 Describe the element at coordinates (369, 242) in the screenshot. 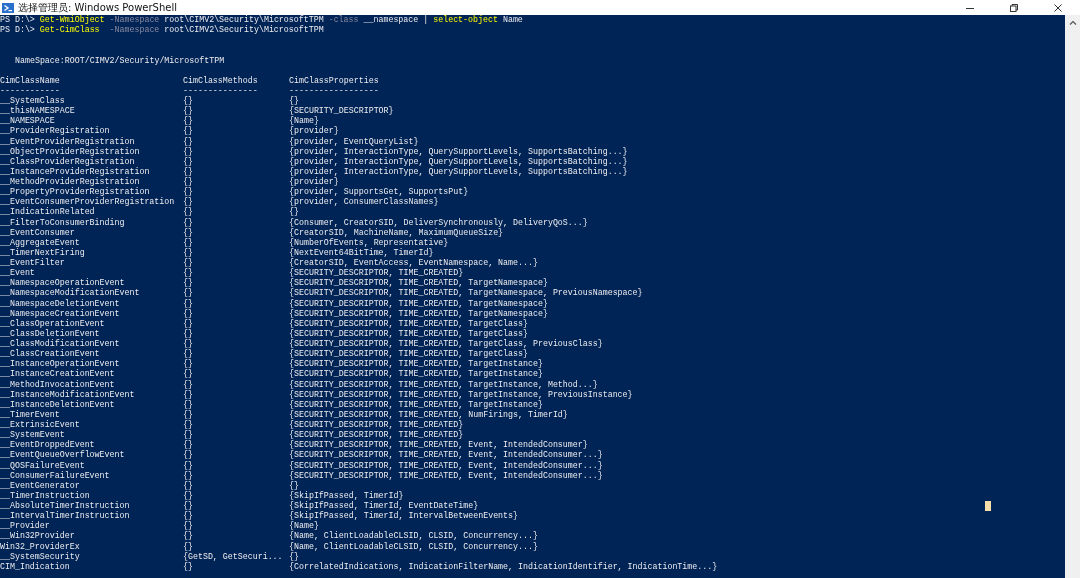

I see `table-cell: {NumberOfEvents, Representative}` at that location.